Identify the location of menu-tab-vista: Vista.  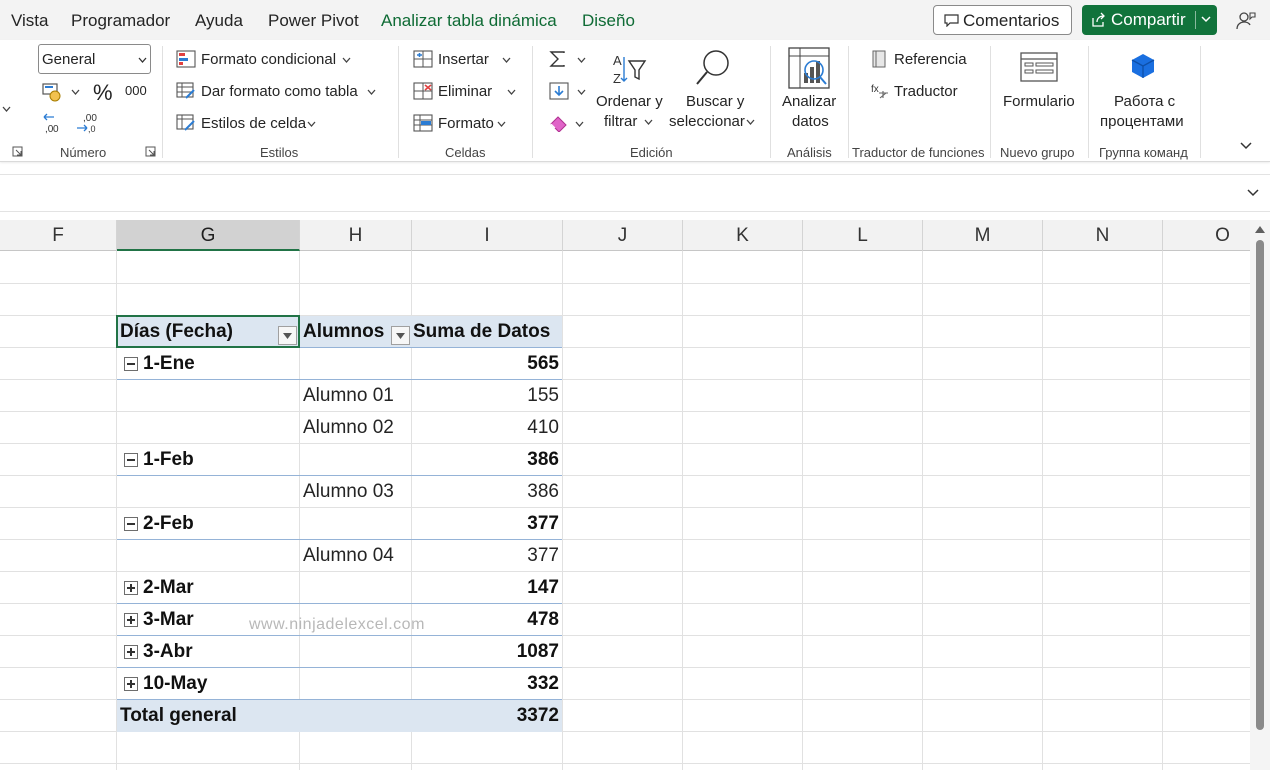
(30, 21).